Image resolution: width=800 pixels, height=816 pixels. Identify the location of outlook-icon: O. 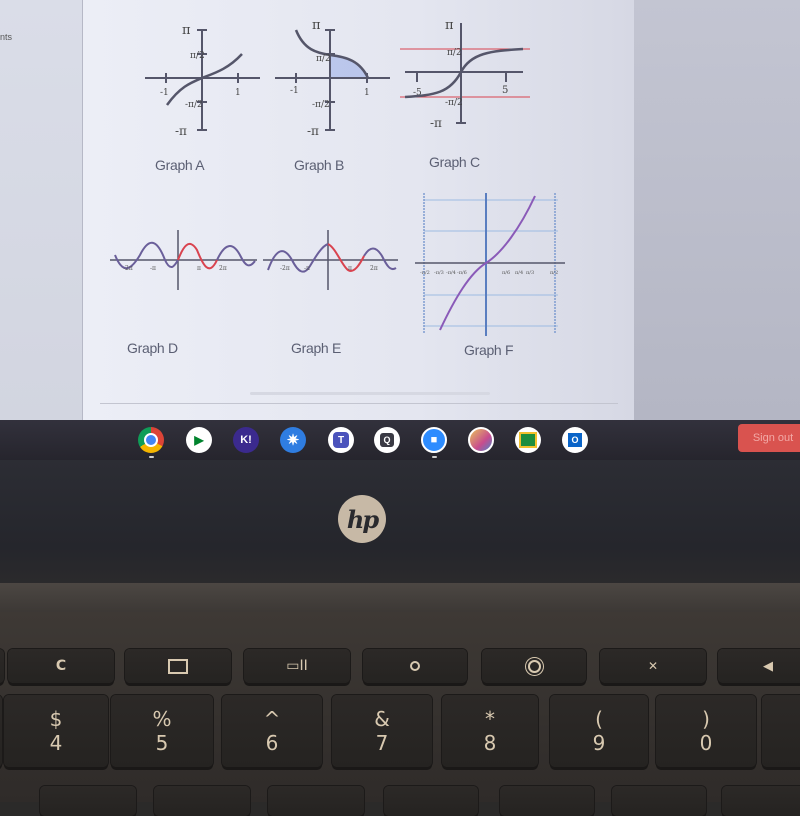
(575, 440).